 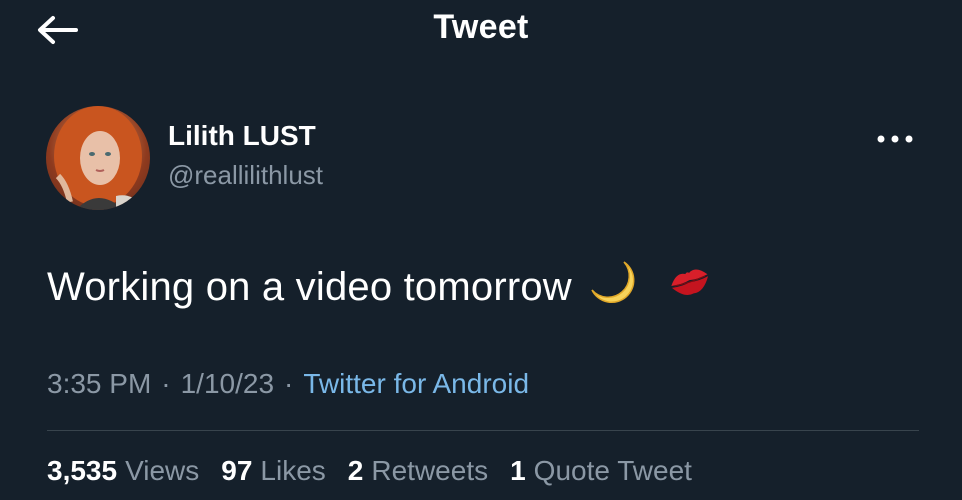 What do you see at coordinates (614, 287) in the screenshot?
I see `crescent-moon-icon` at bounding box center [614, 287].